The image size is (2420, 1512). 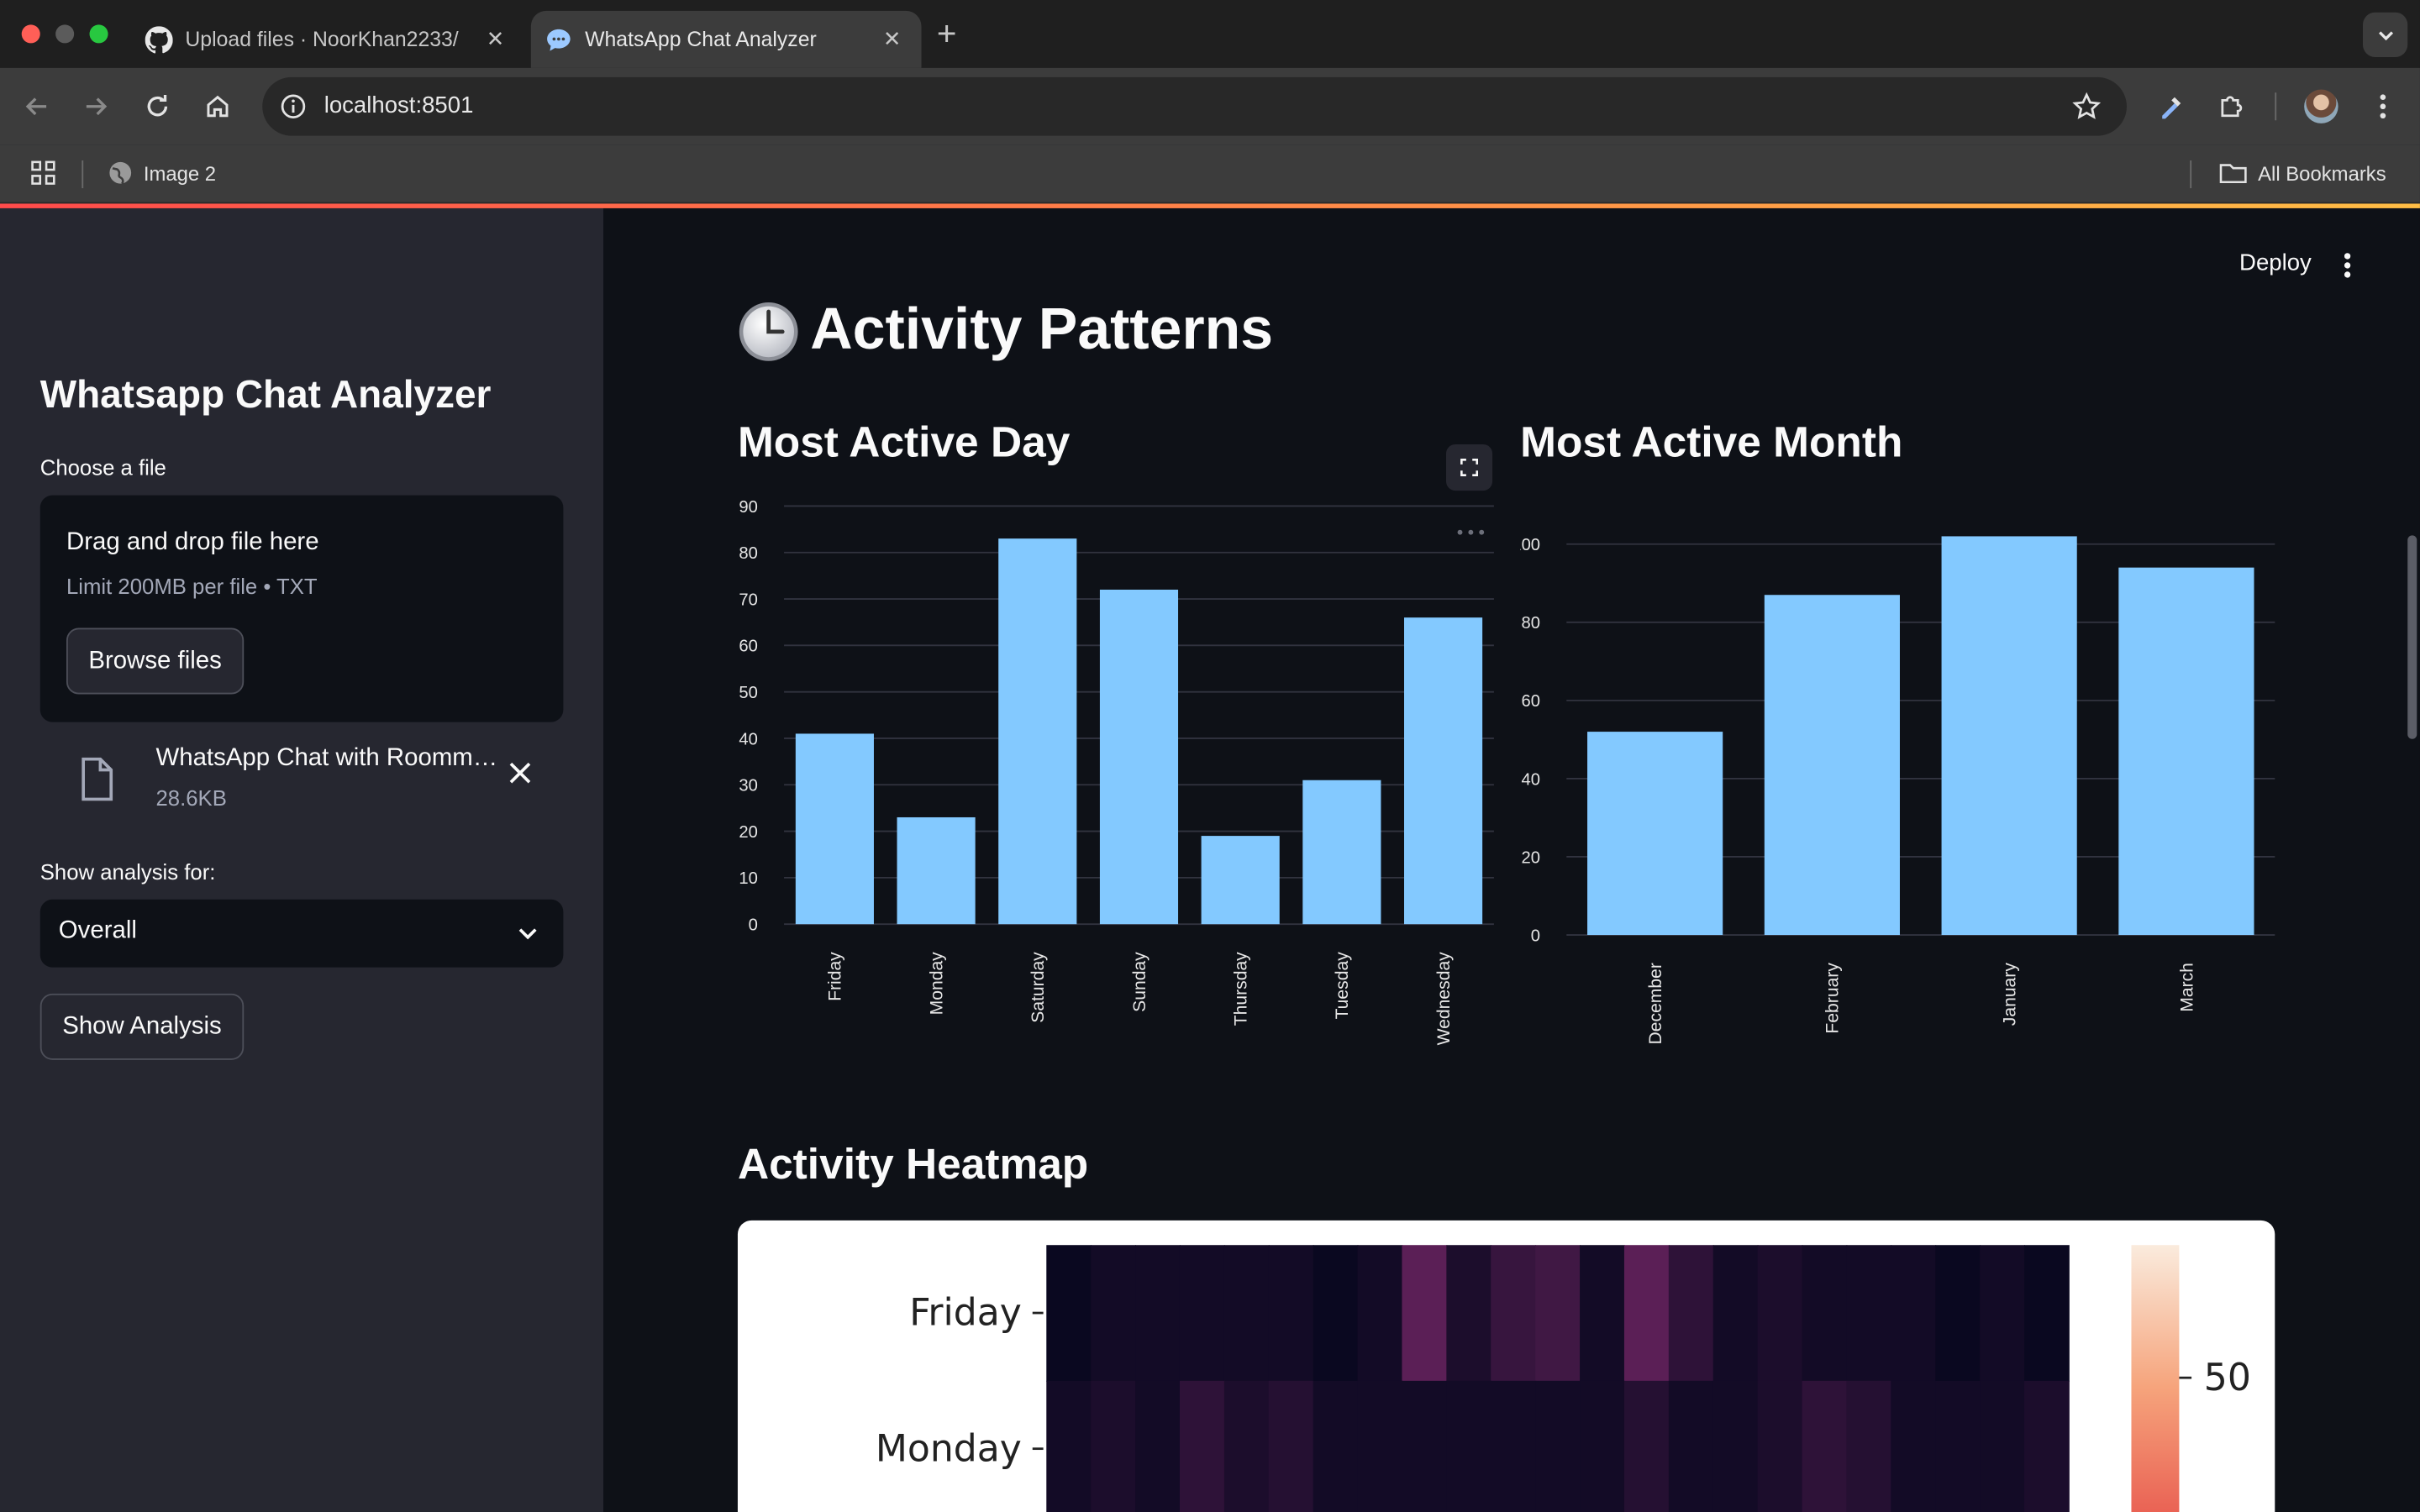 I want to click on activity-heatmap-card: Friday Monday 50, so click(x=1506, y=1366).